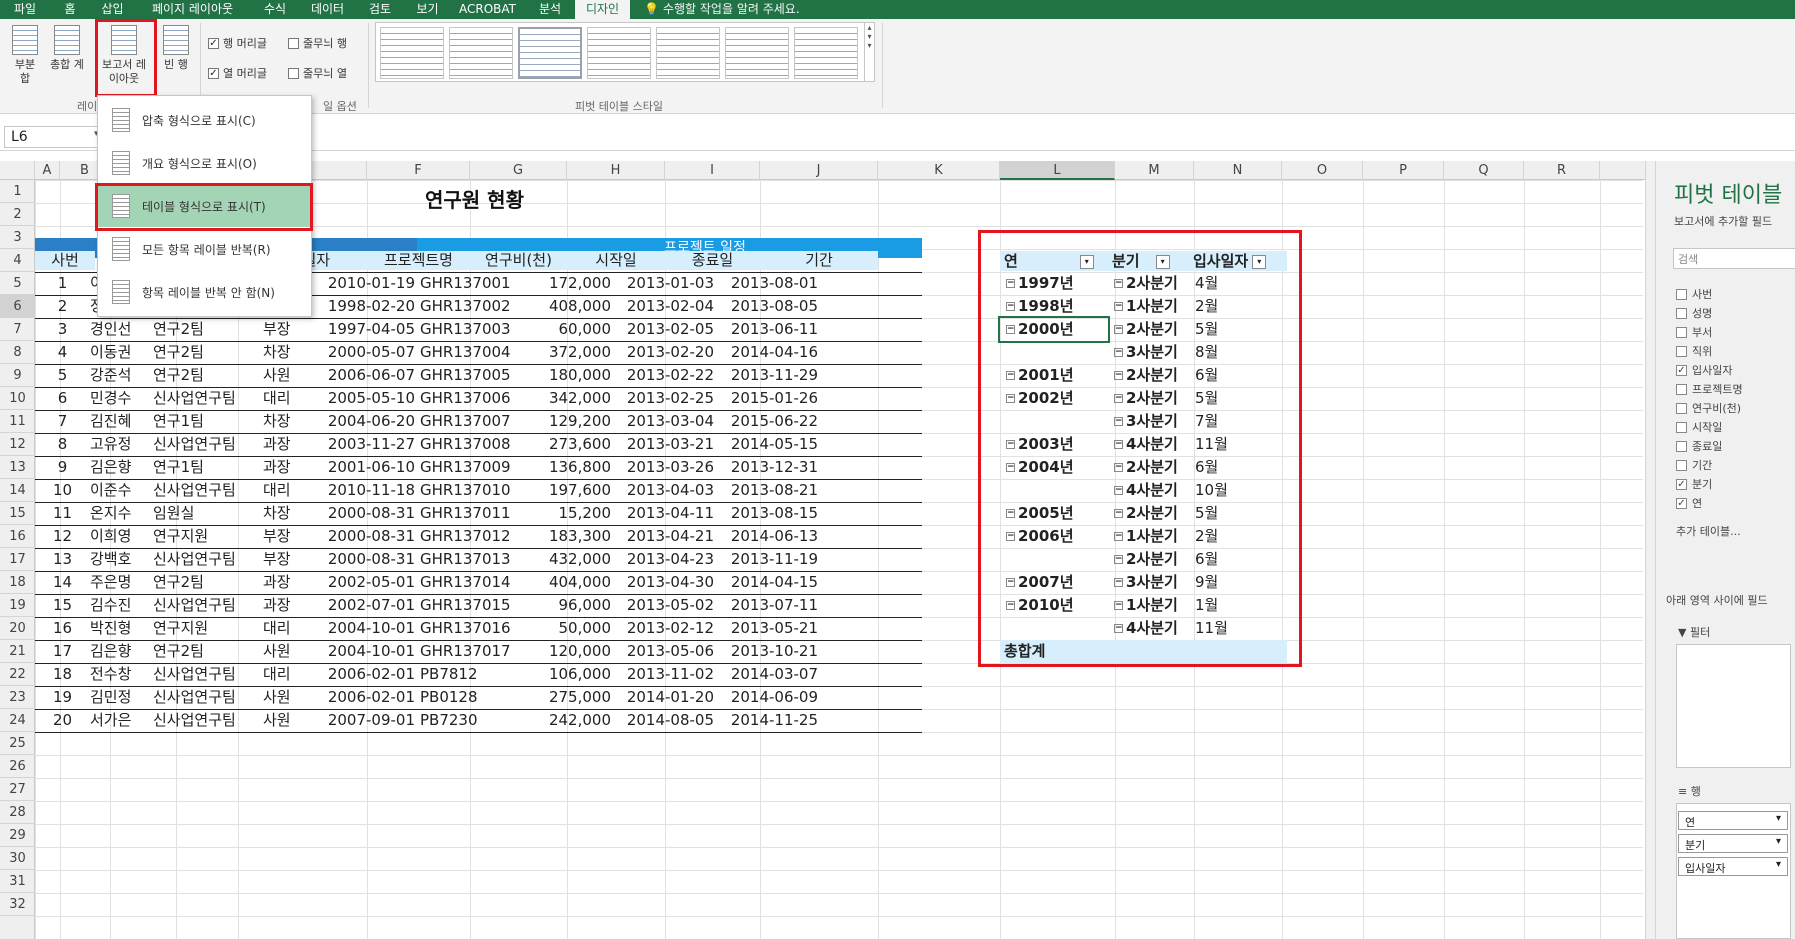 This screenshot has width=1795, height=939. Describe the element at coordinates (25, 9) in the screenshot. I see `tab-0: 파일` at that location.